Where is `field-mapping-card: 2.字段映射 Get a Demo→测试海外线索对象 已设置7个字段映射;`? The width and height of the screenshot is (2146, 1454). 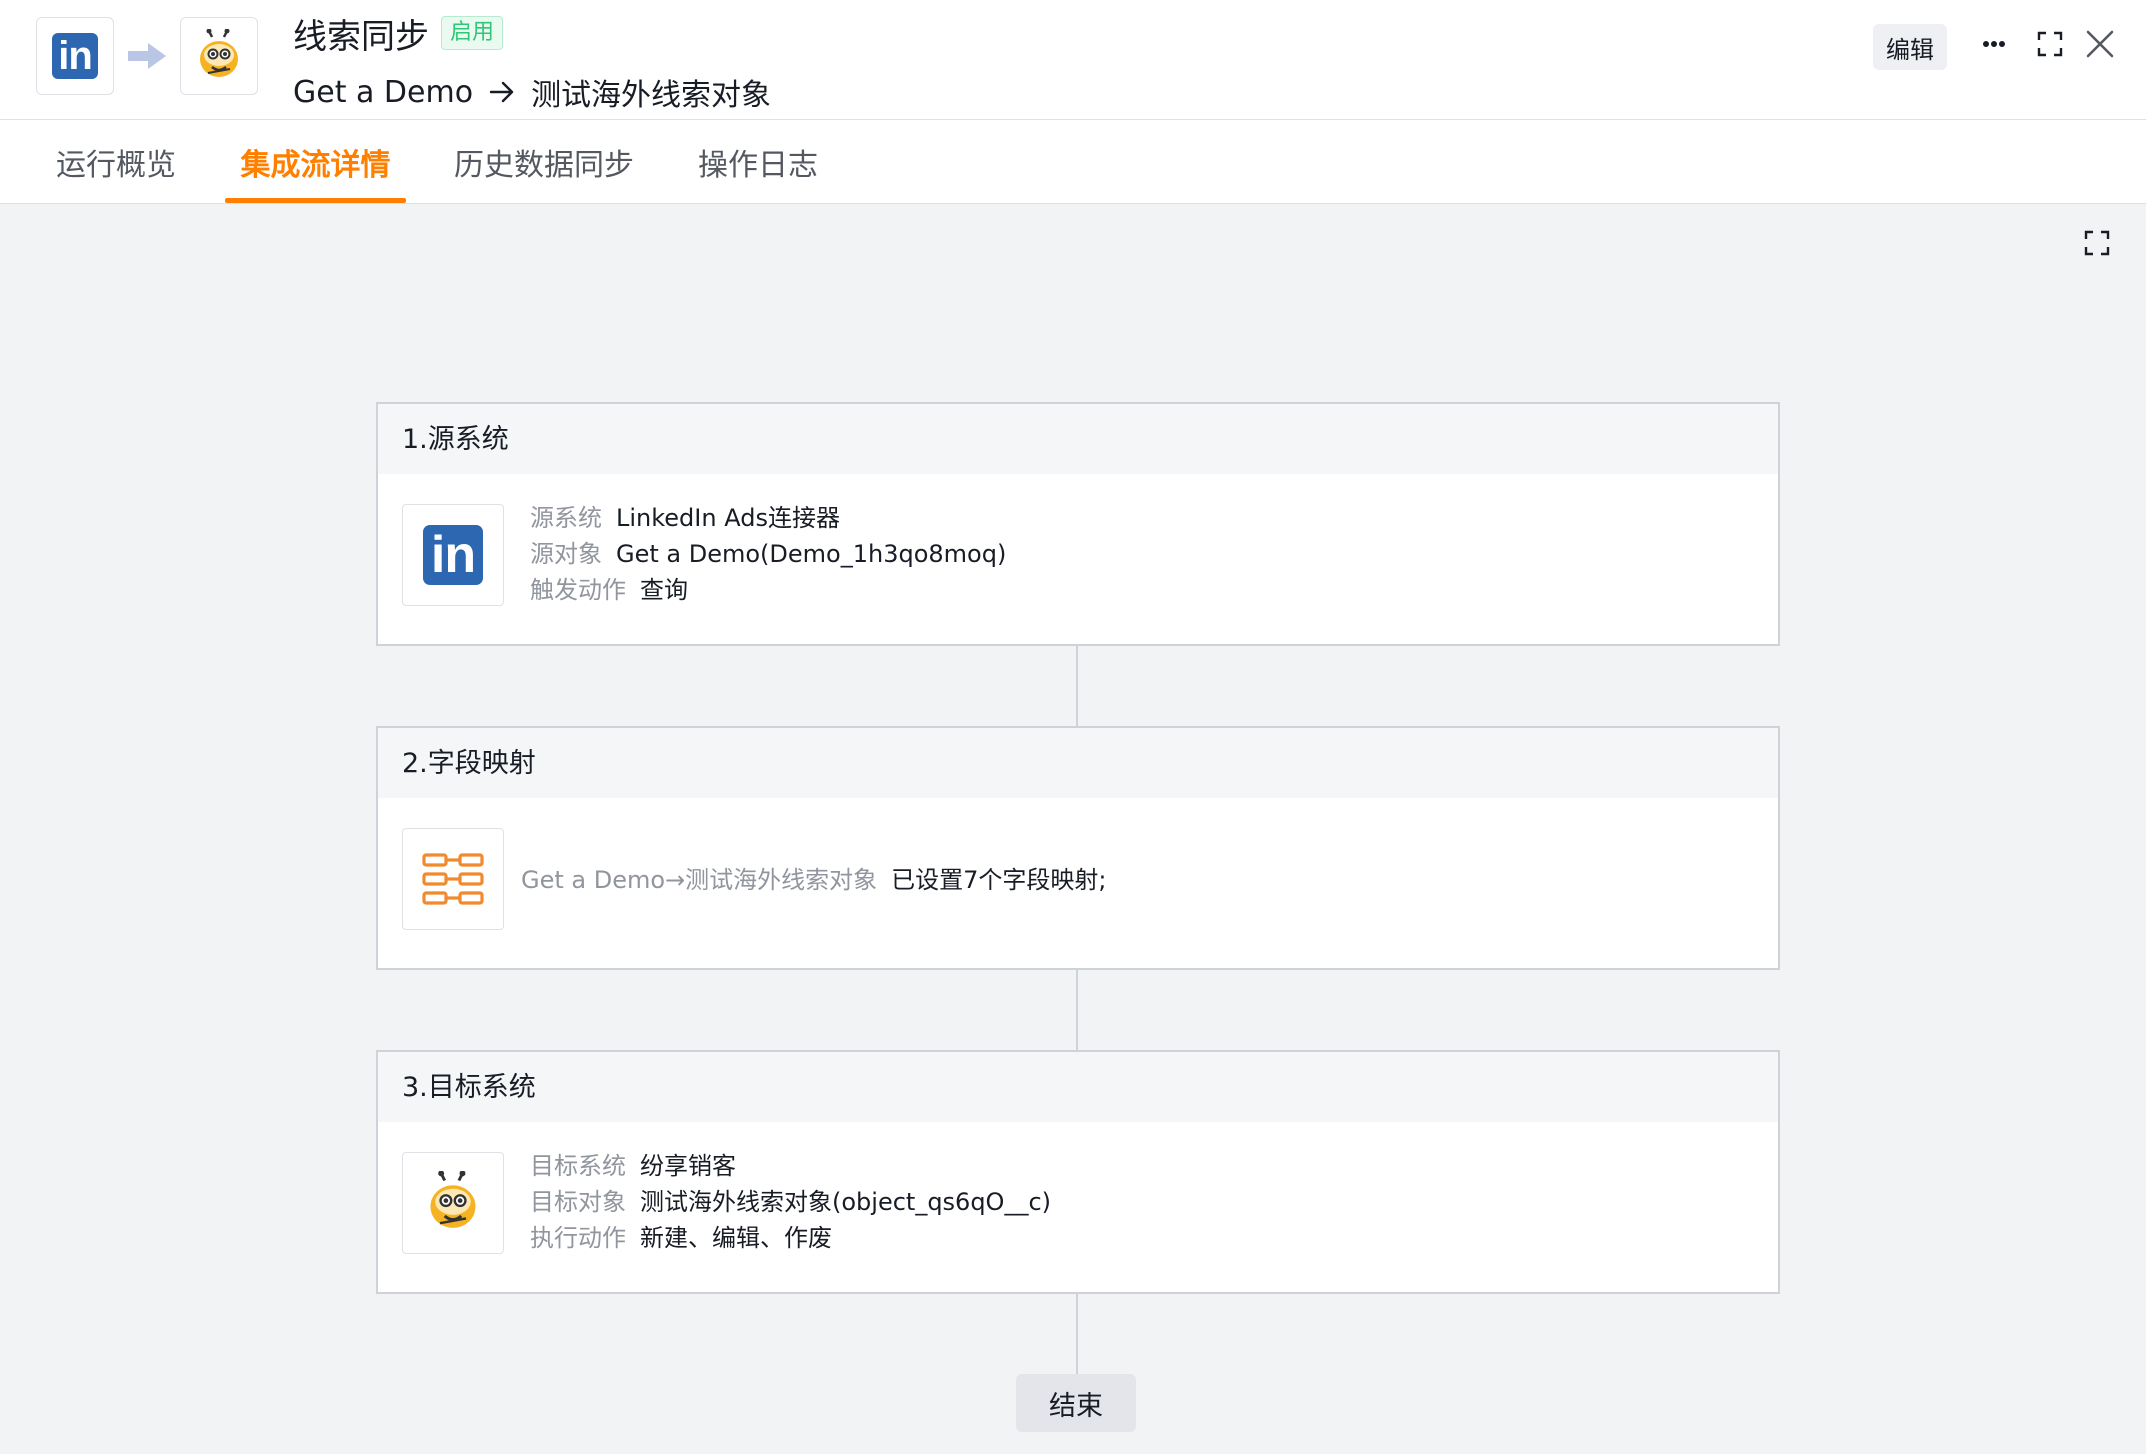
field-mapping-card: 2.字段映射 Get a Demo→测试海外线索对象 已设置7个字段映射; is located at coordinates (1078, 848).